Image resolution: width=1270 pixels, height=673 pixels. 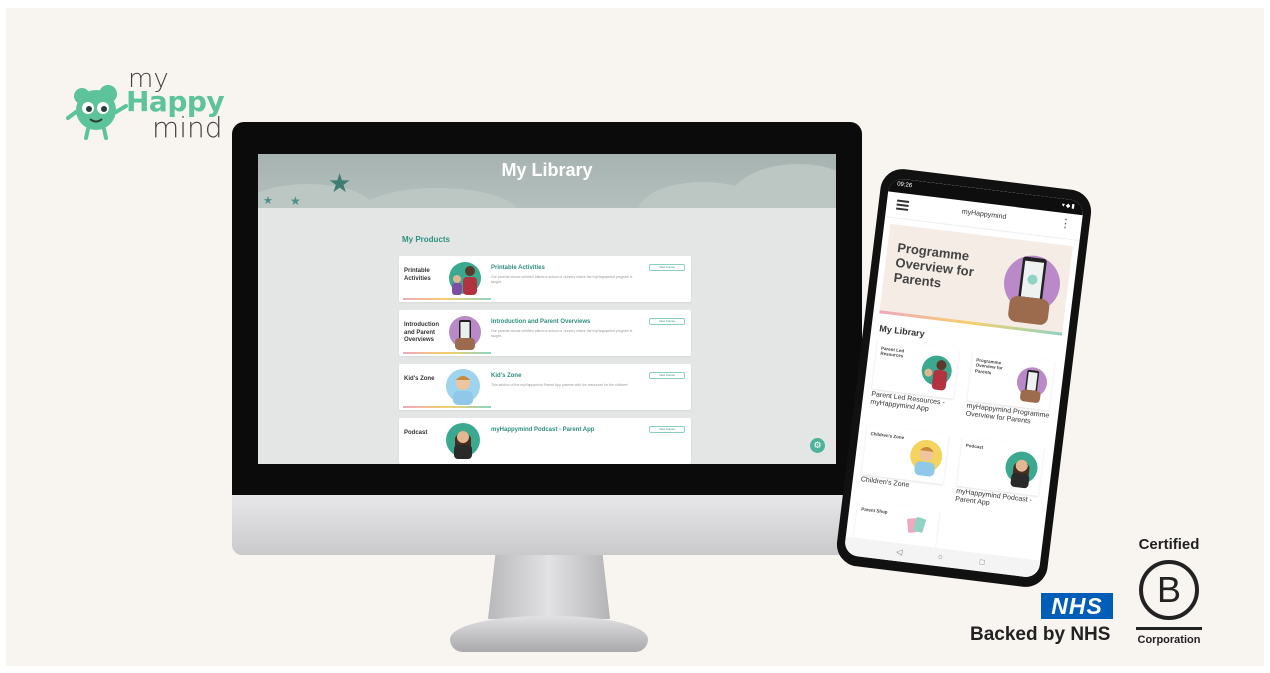 I want to click on library-heading: My Library, so click(x=902, y=331).